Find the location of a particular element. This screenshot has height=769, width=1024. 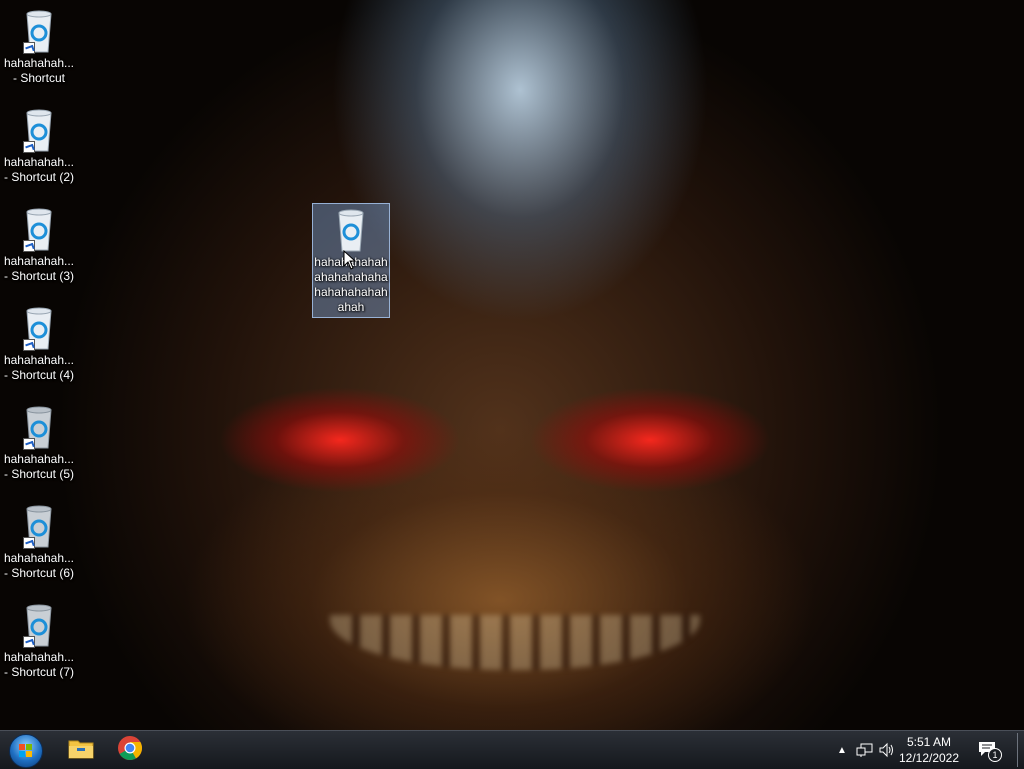

chrome-button is located at coordinates (130, 750).